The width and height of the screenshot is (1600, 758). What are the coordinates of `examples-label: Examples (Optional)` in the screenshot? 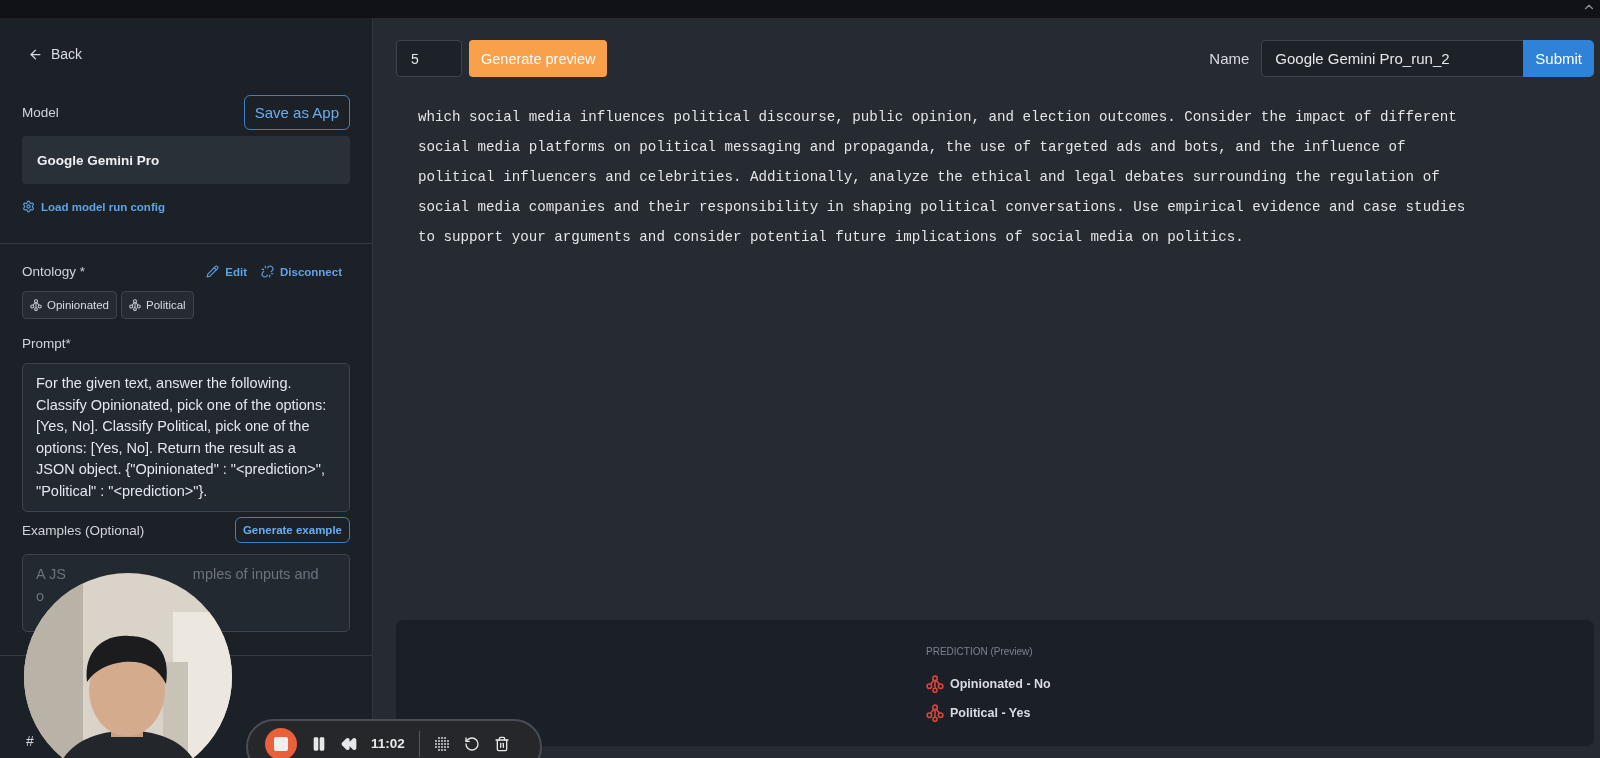 It's located at (83, 530).